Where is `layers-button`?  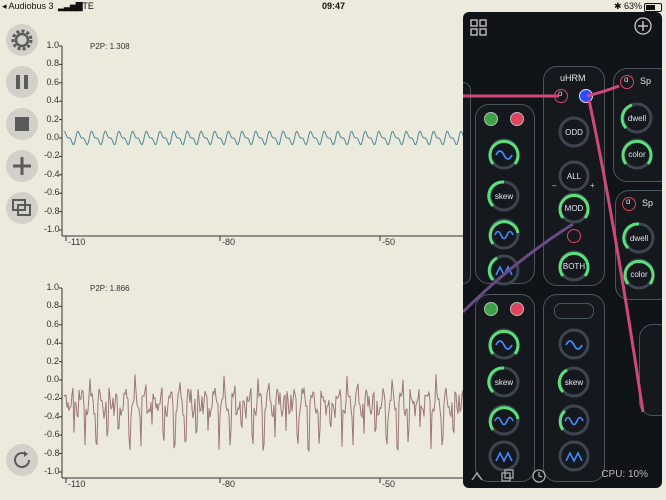 layers-button is located at coordinates (22, 208).